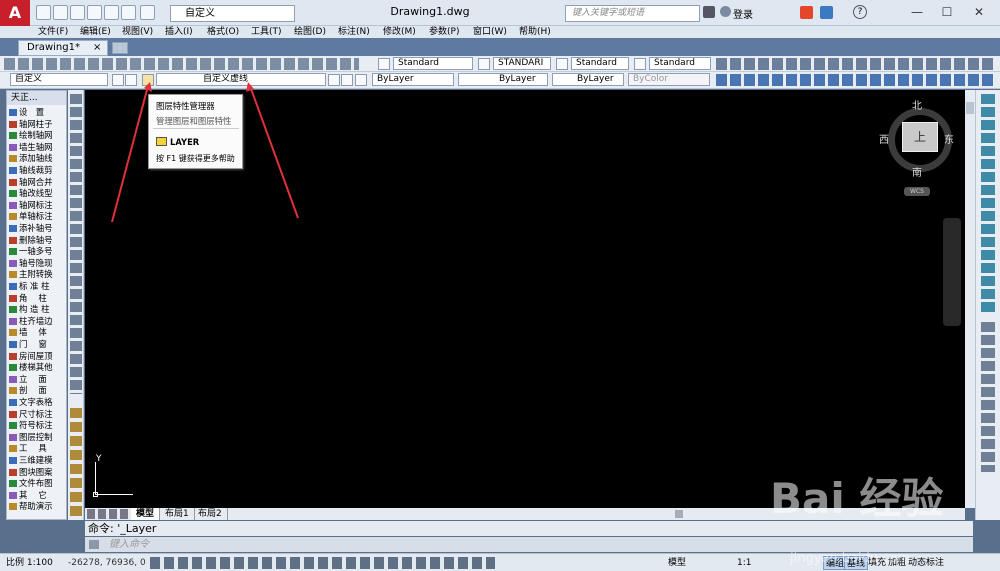  What do you see at coordinates (232, 13) in the screenshot?
I see `workspace-select: 自定义` at bounding box center [232, 13].